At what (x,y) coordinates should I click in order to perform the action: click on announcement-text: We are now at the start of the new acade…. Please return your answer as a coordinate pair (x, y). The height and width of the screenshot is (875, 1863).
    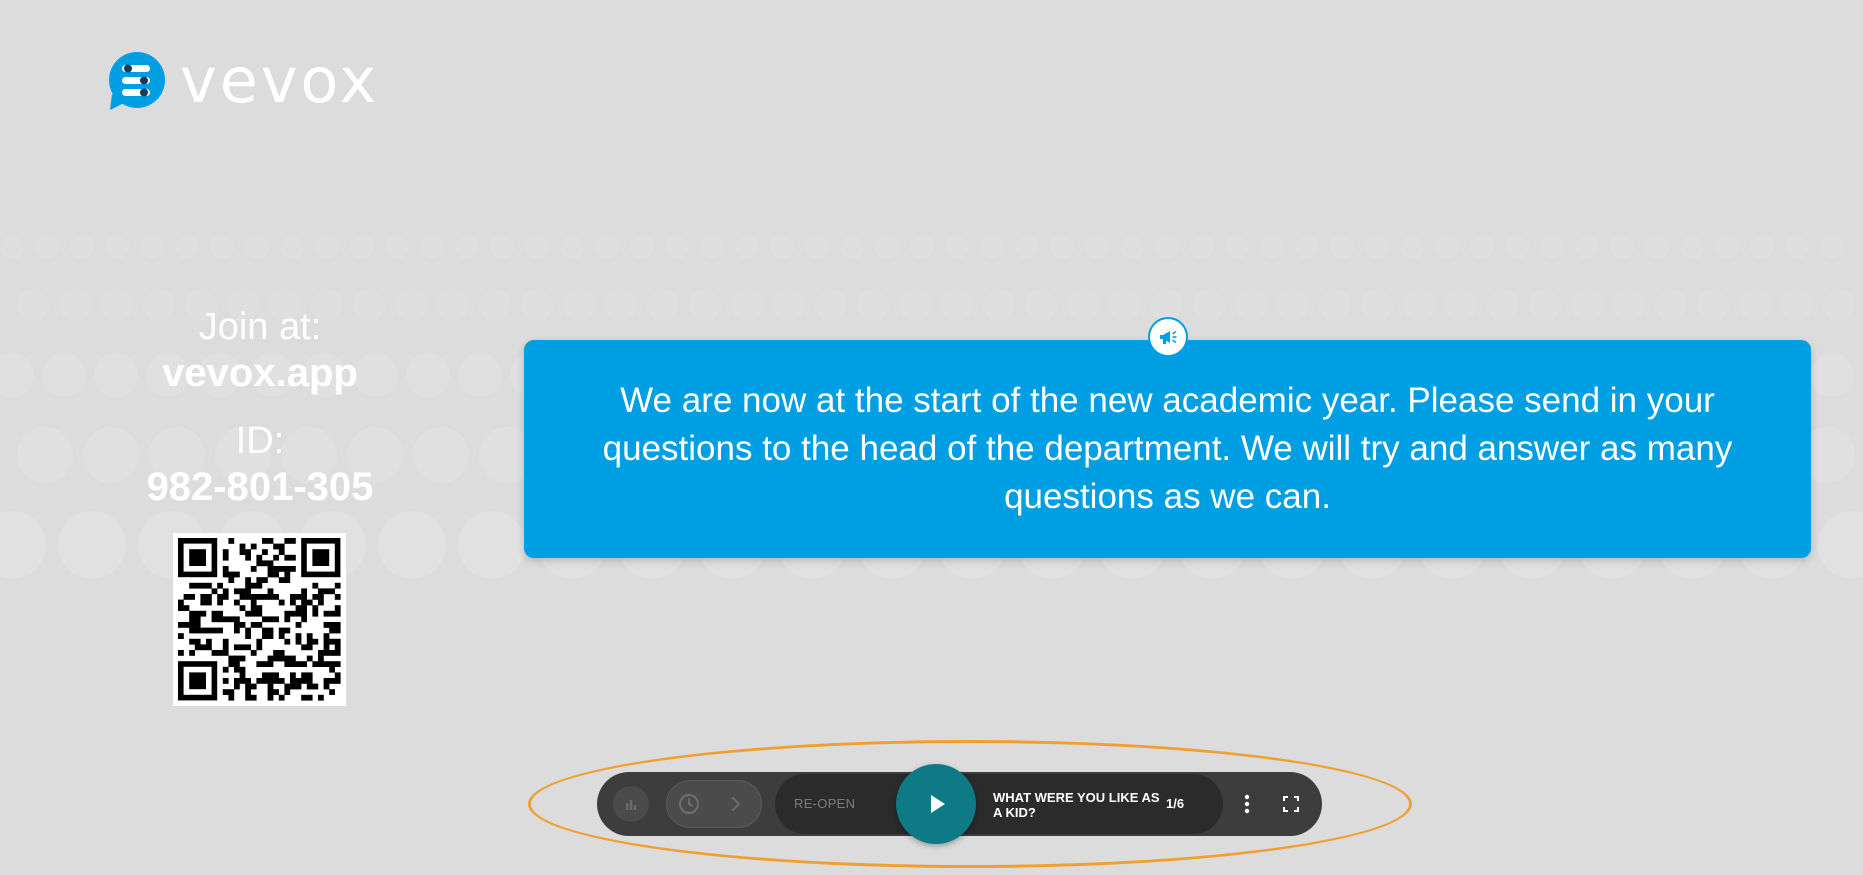
    Looking at the image, I should click on (1167, 448).